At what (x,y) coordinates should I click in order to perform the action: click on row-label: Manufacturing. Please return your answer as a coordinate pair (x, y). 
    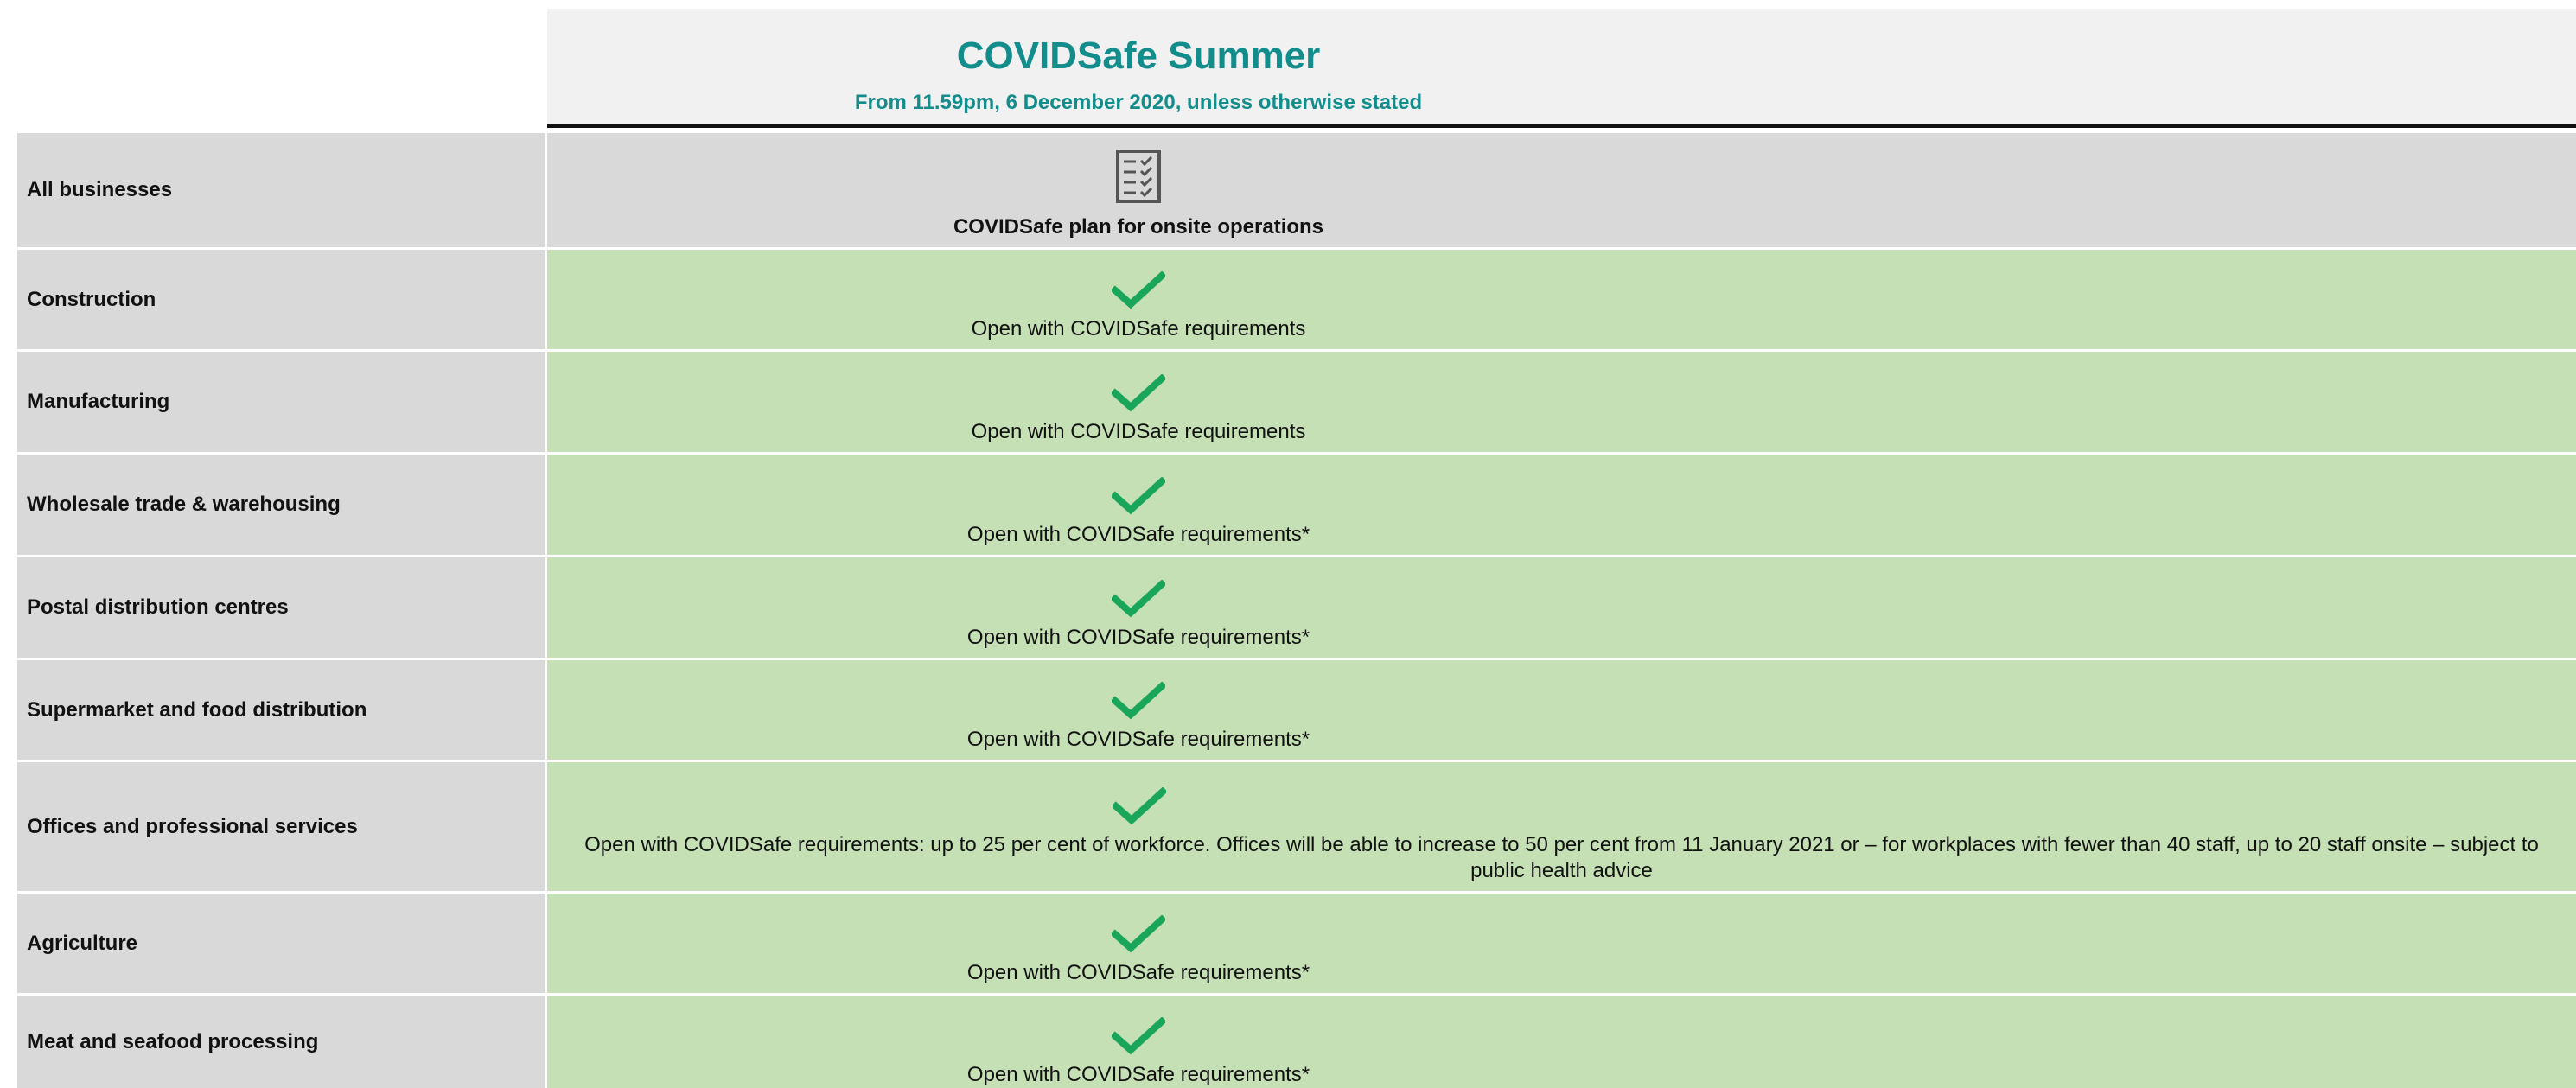
    Looking at the image, I should click on (281, 402).